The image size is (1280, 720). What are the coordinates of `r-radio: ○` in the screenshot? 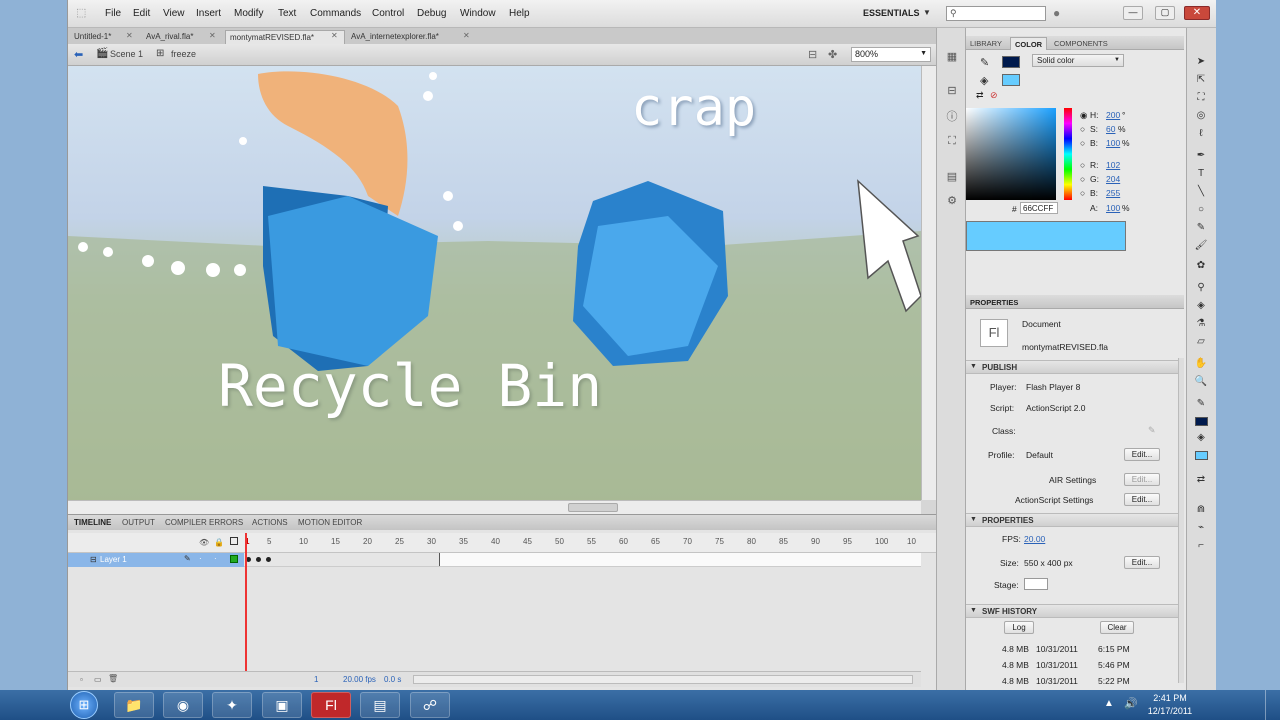 It's located at (1082, 165).